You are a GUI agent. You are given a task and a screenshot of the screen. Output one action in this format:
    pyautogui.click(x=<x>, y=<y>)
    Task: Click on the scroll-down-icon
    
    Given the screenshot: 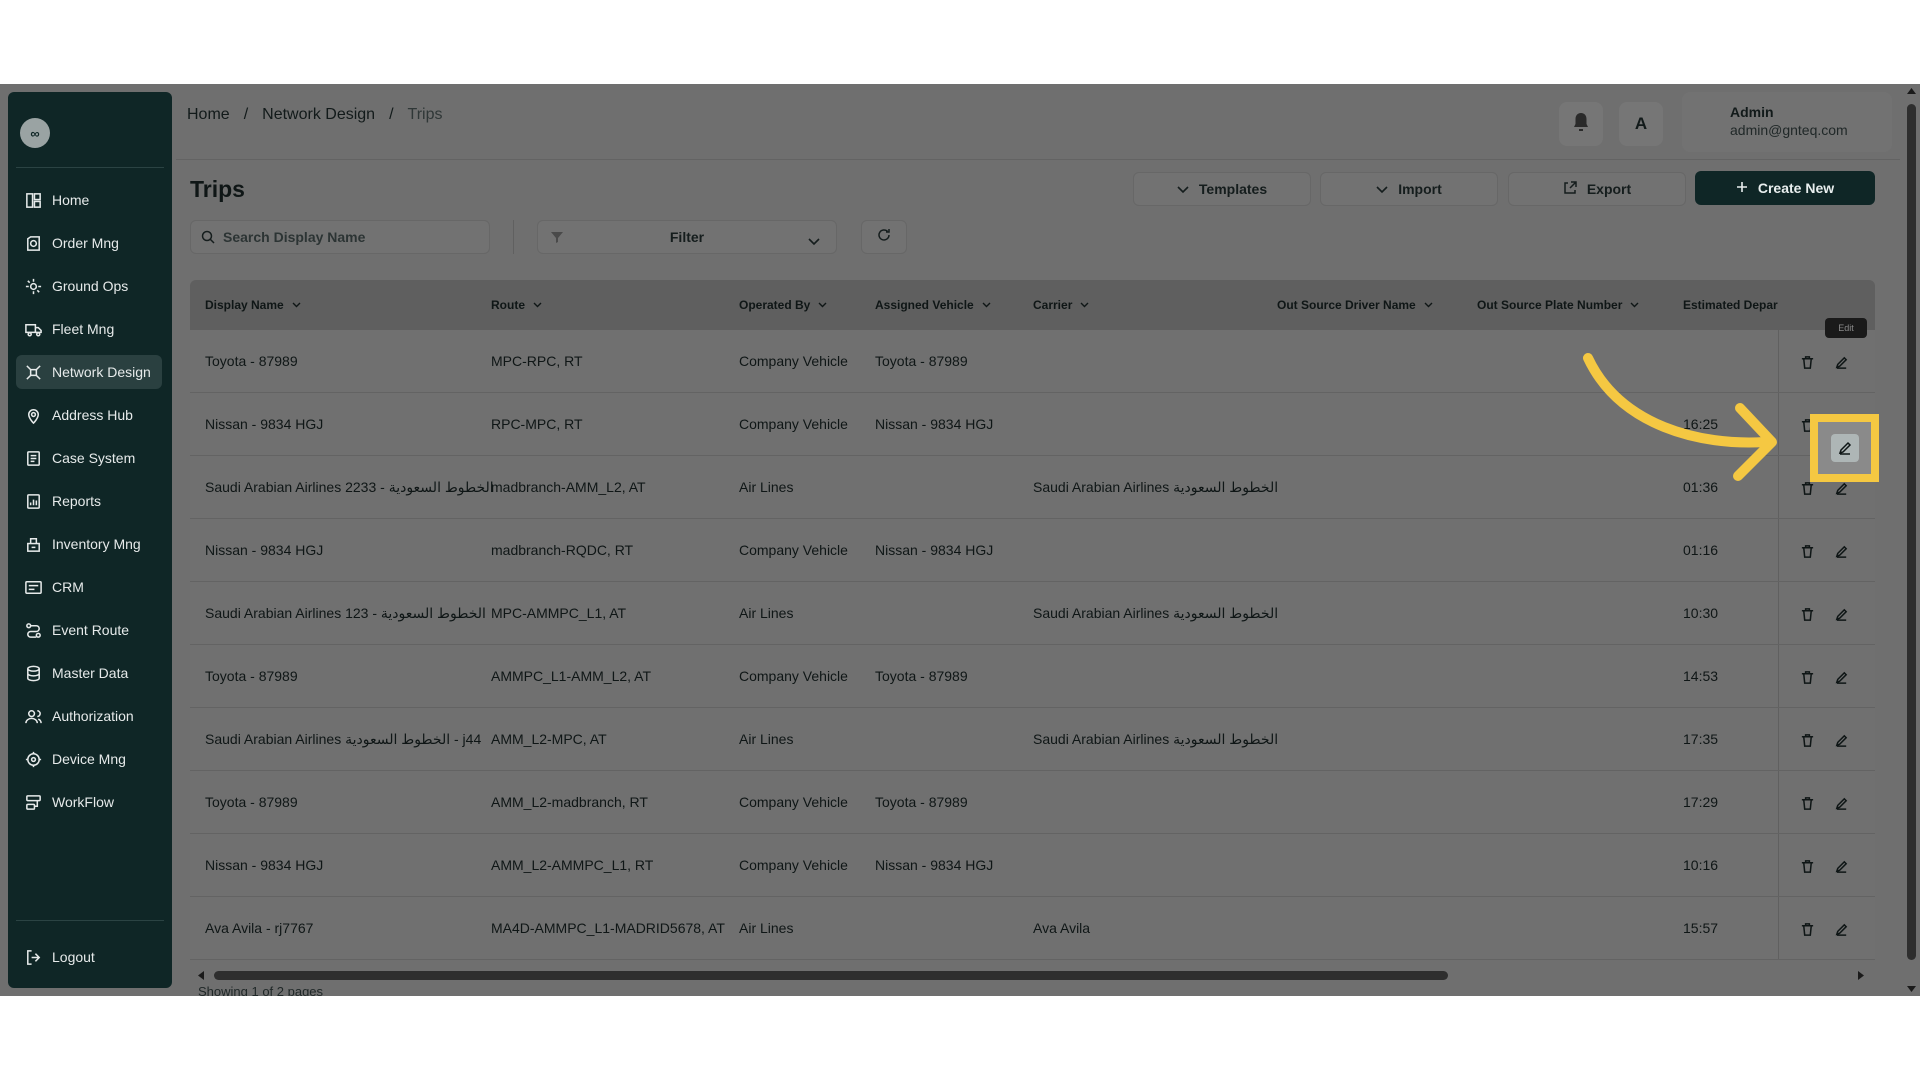 What is the action you would take?
    pyautogui.click(x=1911, y=989)
    